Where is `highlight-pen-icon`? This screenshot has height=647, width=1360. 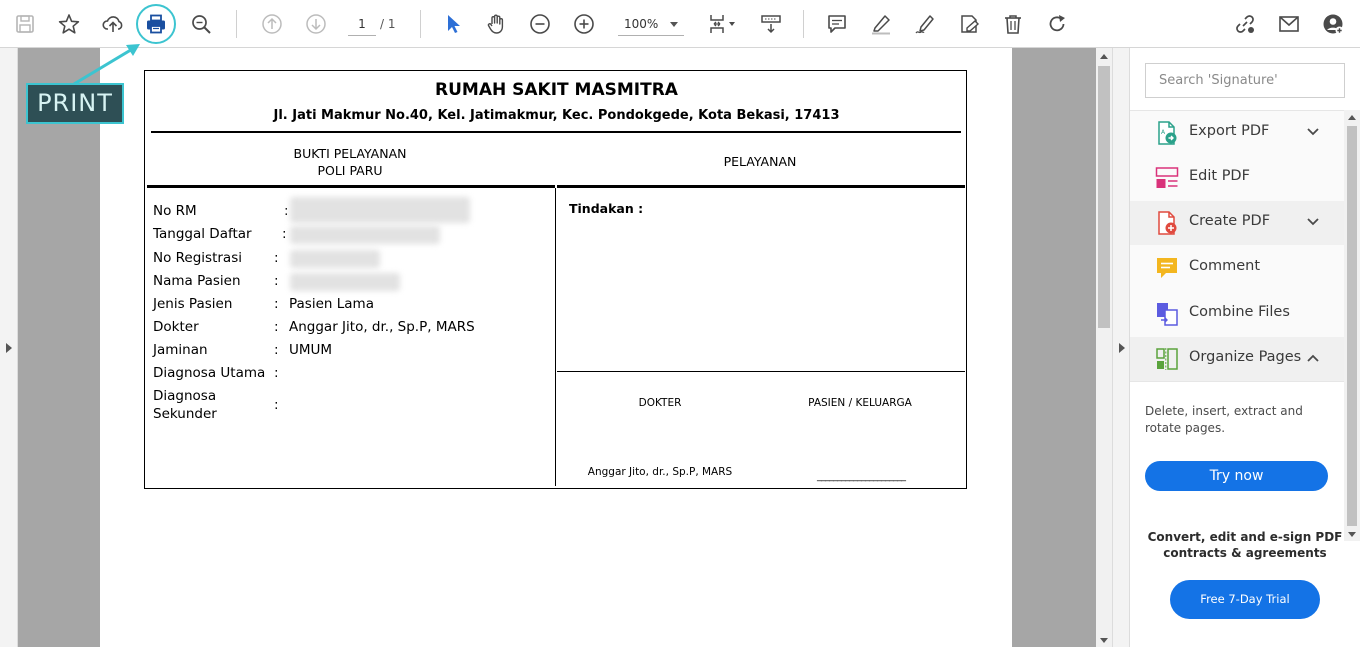
highlight-pen-icon is located at coordinates (881, 24).